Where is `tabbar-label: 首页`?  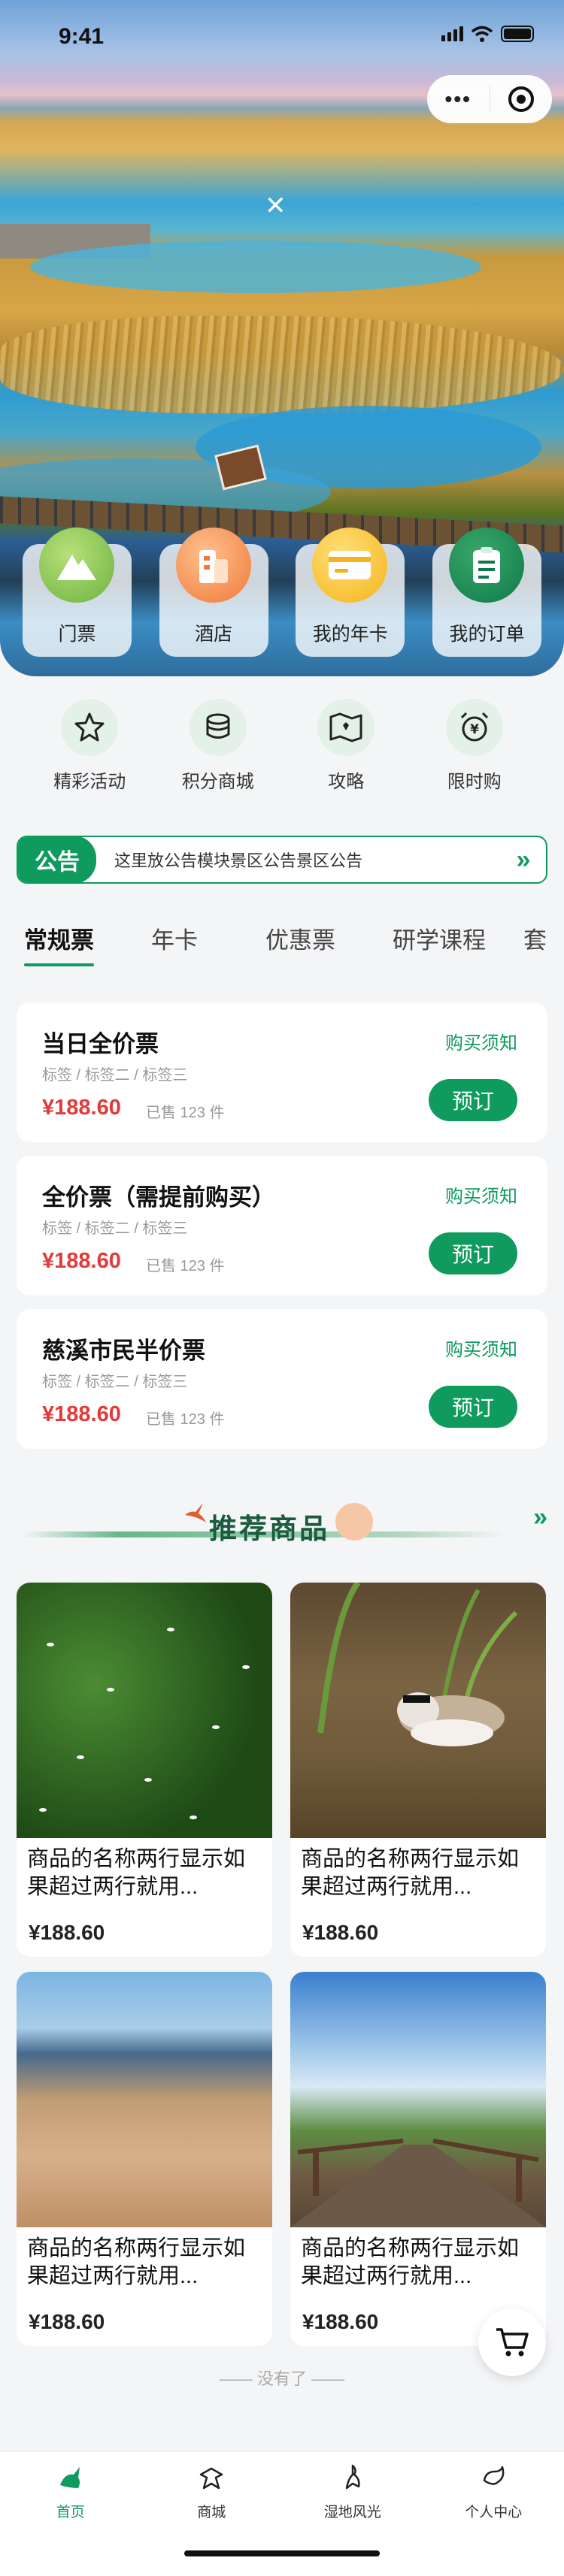
tabbar-label: 首页 is located at coordinates (70, 2513).